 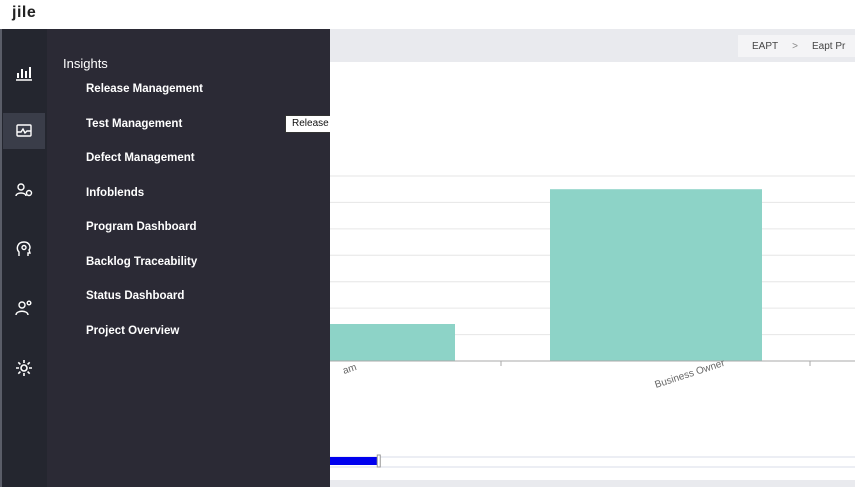 What do you see at coordinates (350, 369) in the screenshot?
I see `x-tick-label: am` at bounding box center [350, 369].